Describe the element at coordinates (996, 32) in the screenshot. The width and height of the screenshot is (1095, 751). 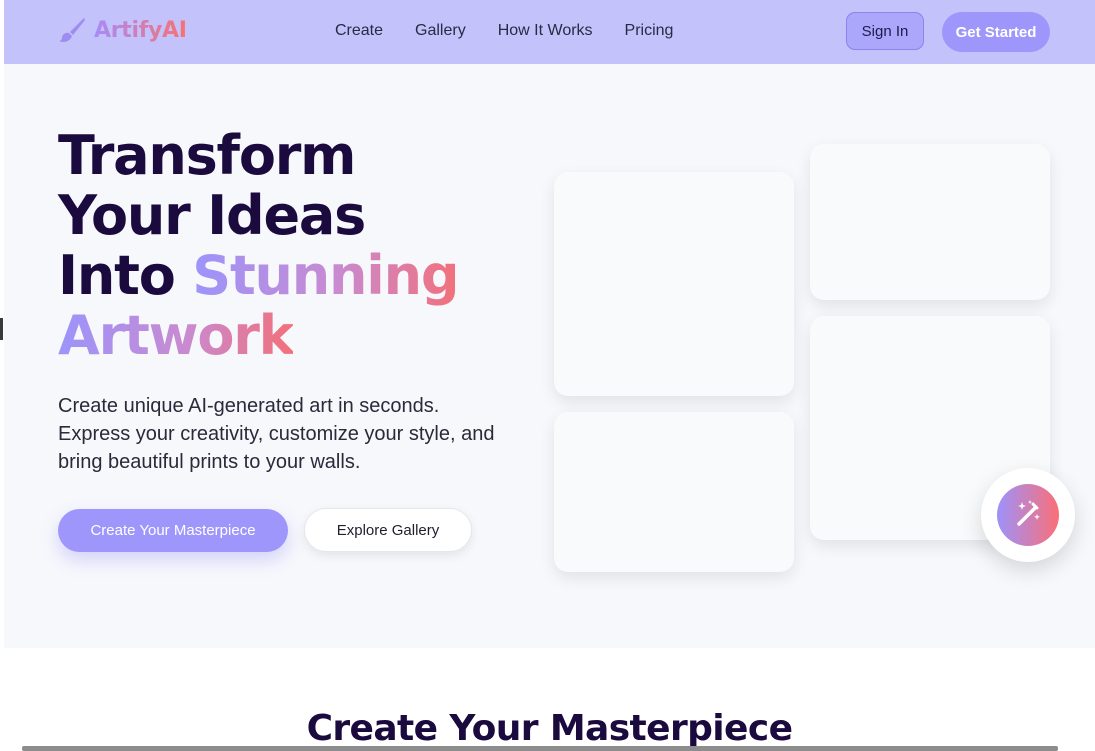
I see `get-started-button: Get Started` at that location.